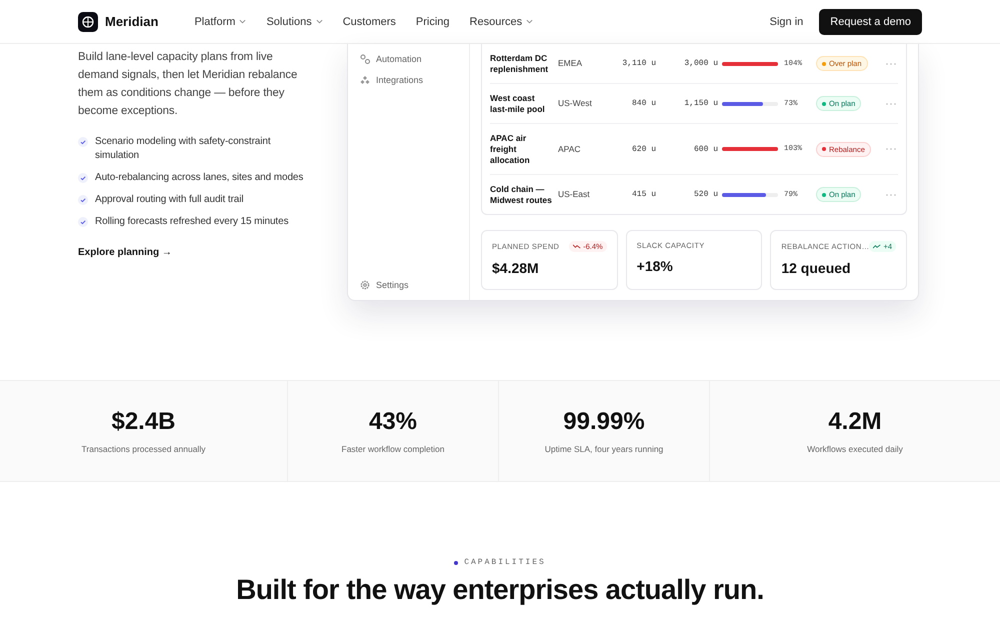 Image resolution: width=1000 pixels, height=625 pixels. I want to click on feature-text: Approval routing with full audit trail, so click(169, 200).